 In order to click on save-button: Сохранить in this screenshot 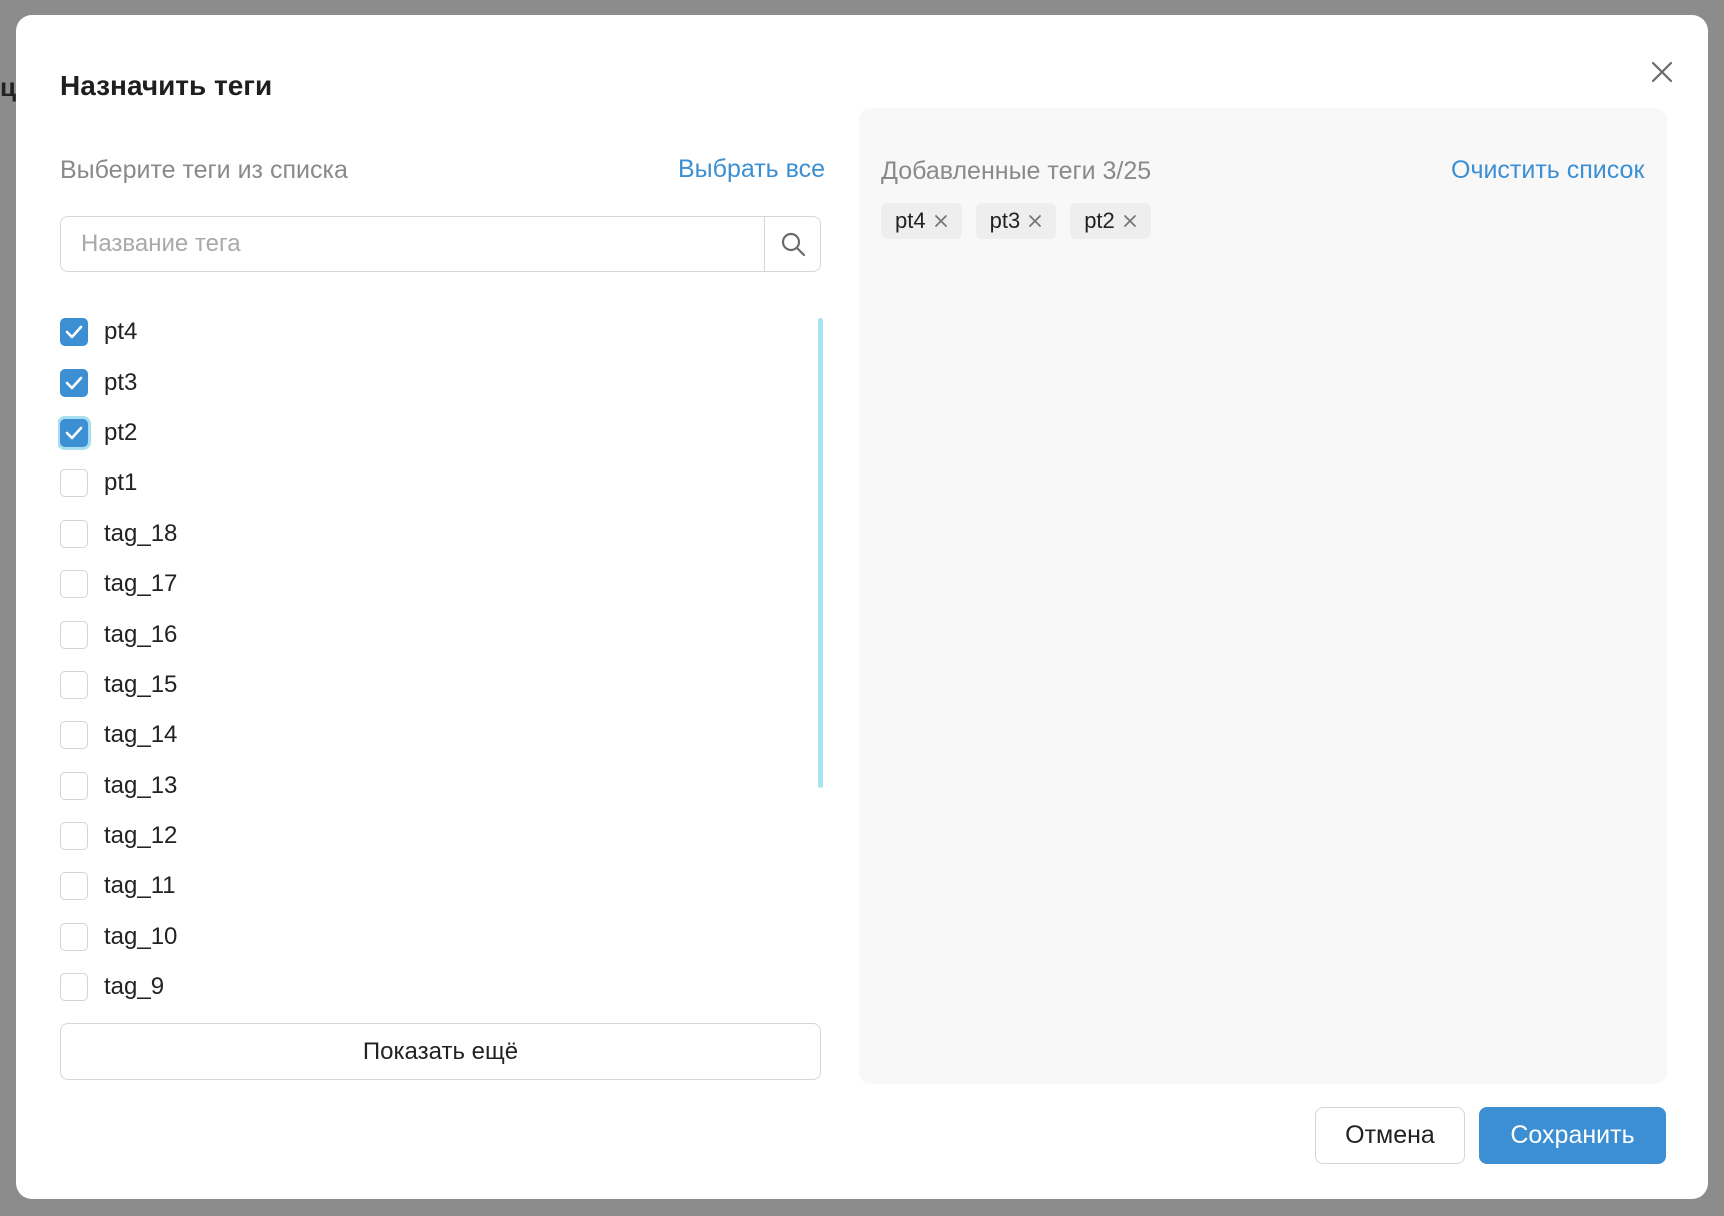, I will do `click(1572, 1135)`.